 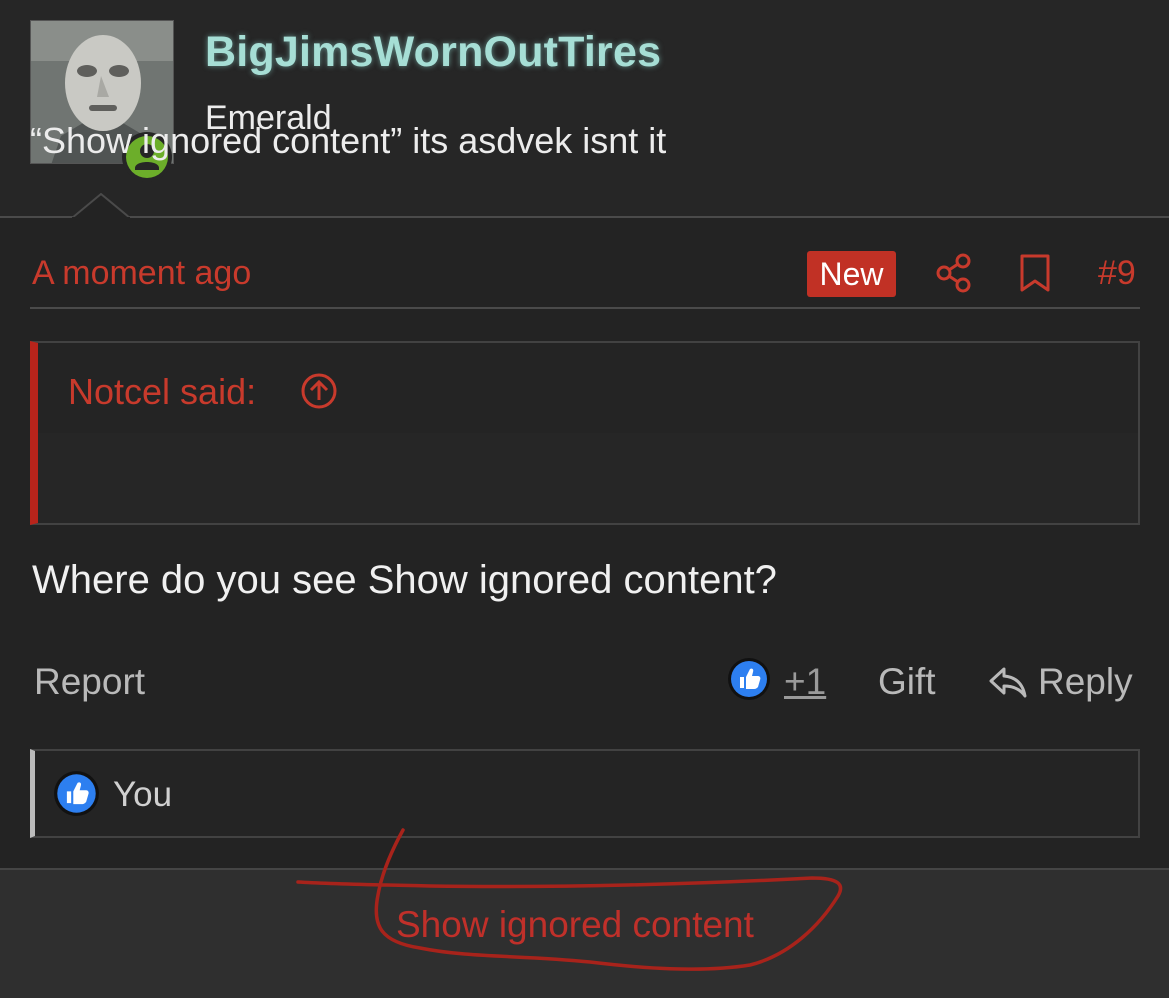 What do you see at coordinates (319, 391) in the screenshot?
I see `arrow-up-circle-icon` at bounding box center [319, 391].